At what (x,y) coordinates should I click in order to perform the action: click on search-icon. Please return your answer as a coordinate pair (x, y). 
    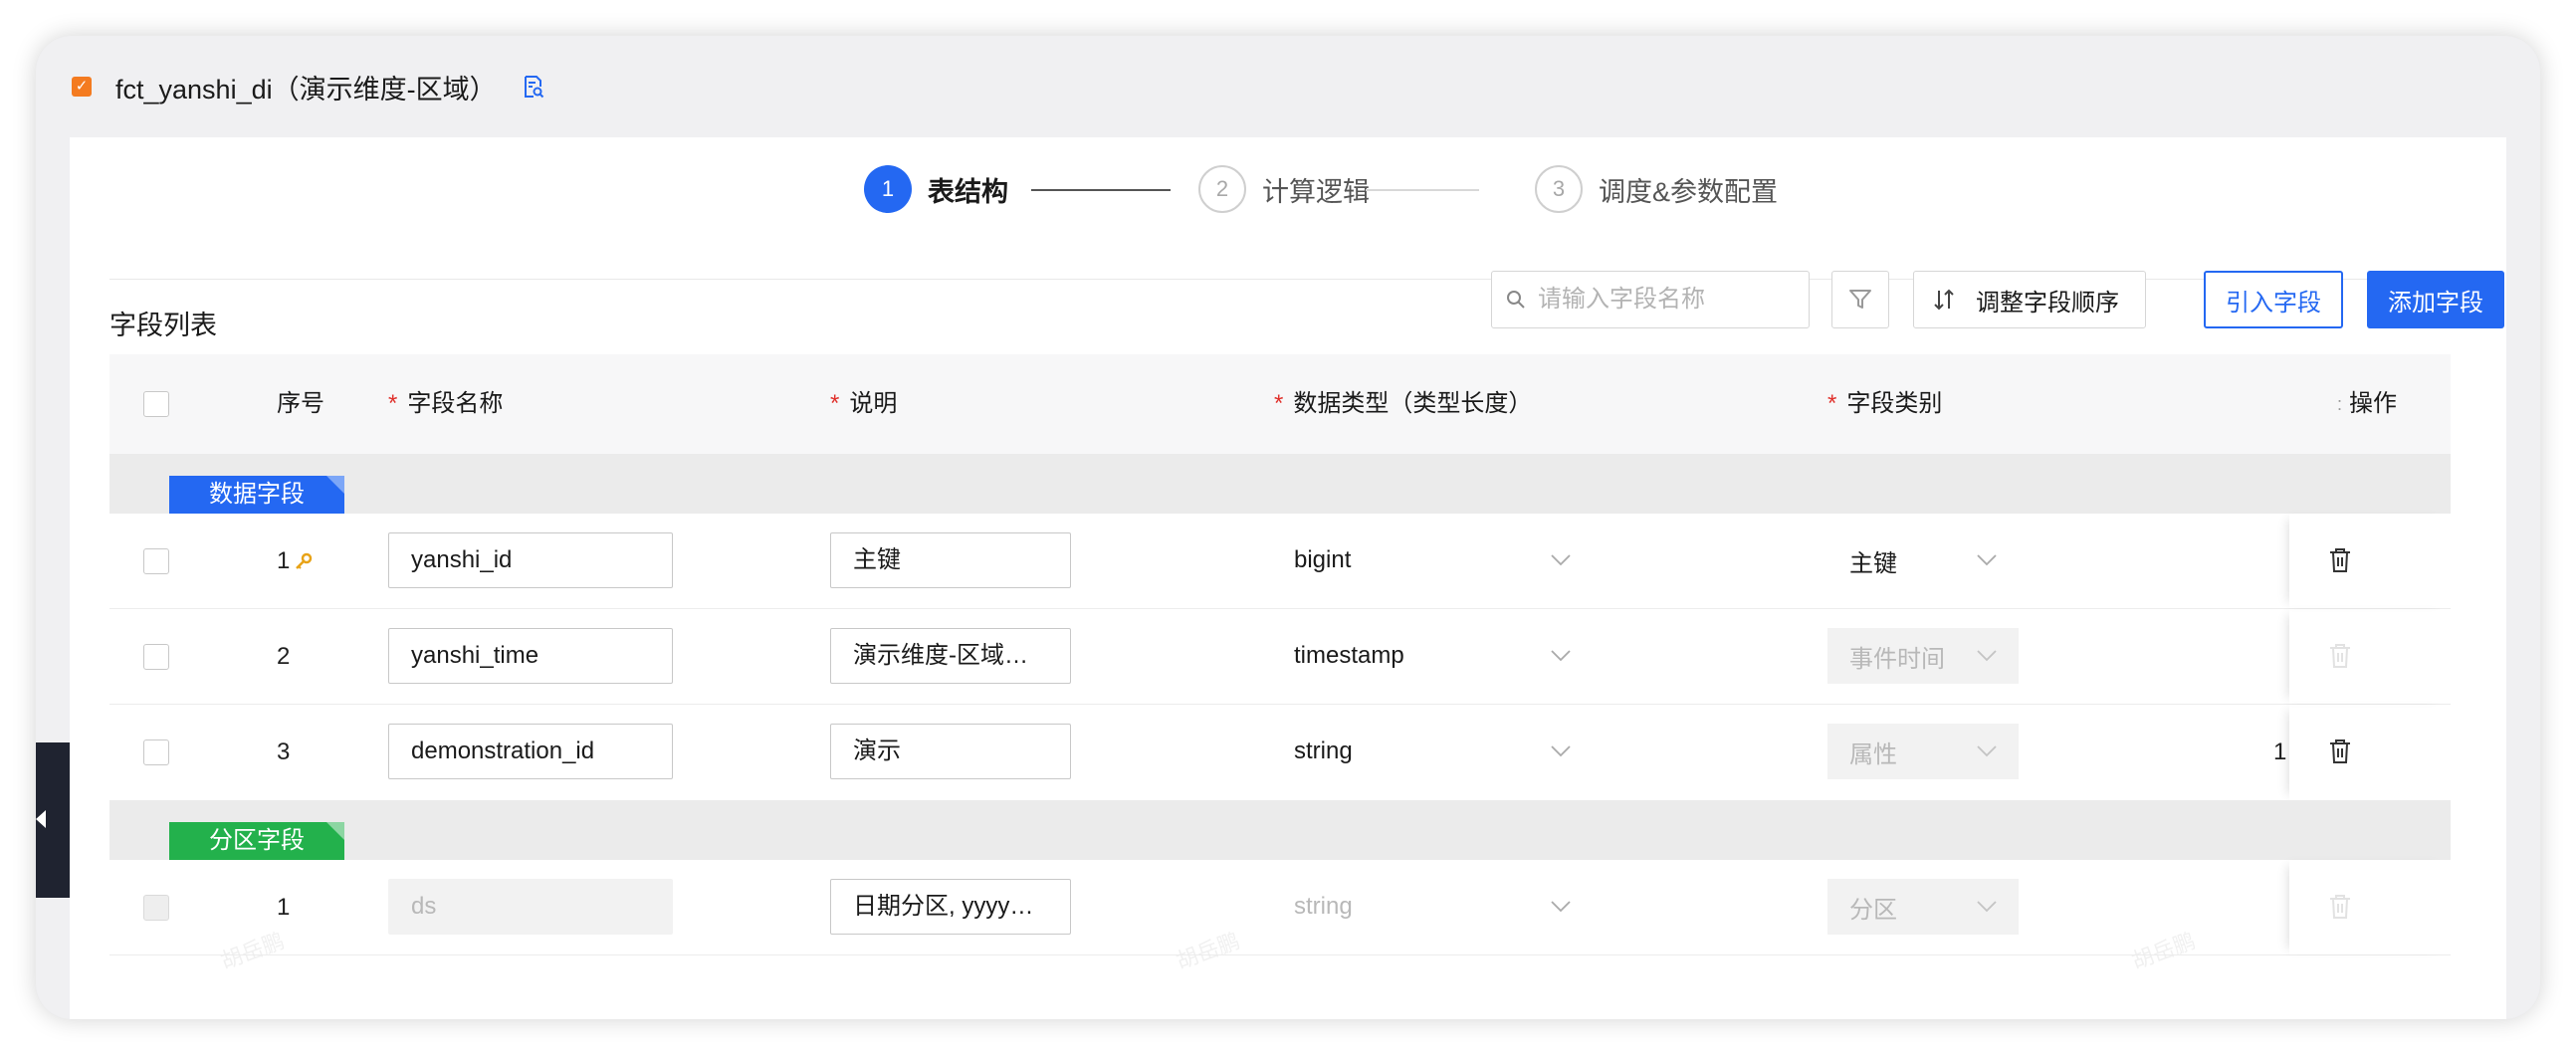
    Looking at the image, I should click on (1516, 300).